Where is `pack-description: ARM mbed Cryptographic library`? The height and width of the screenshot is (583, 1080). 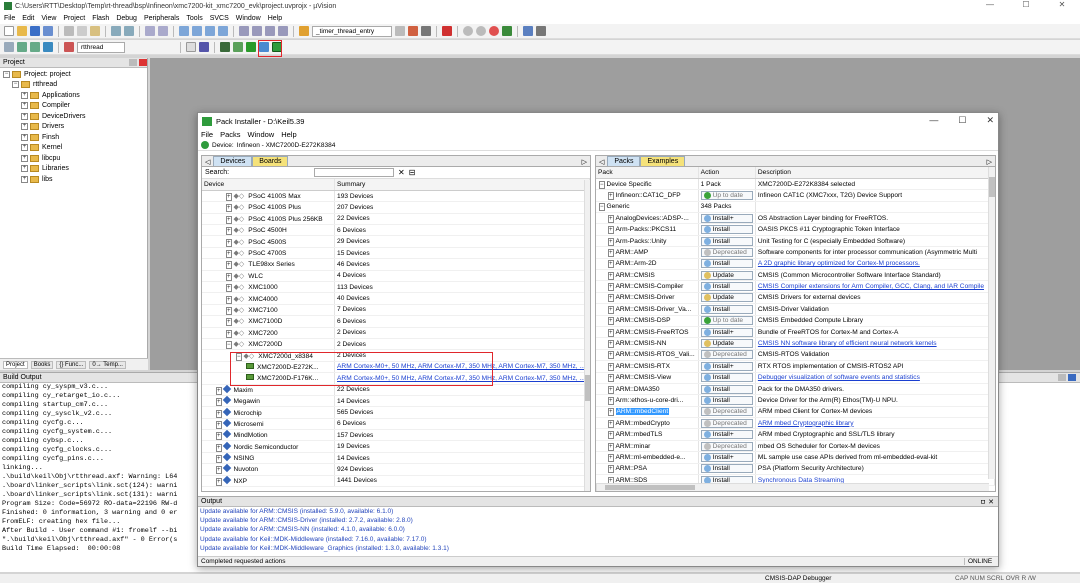 pack-description: ARM mbed Cryptographic library is located at coordinates (875, 423).